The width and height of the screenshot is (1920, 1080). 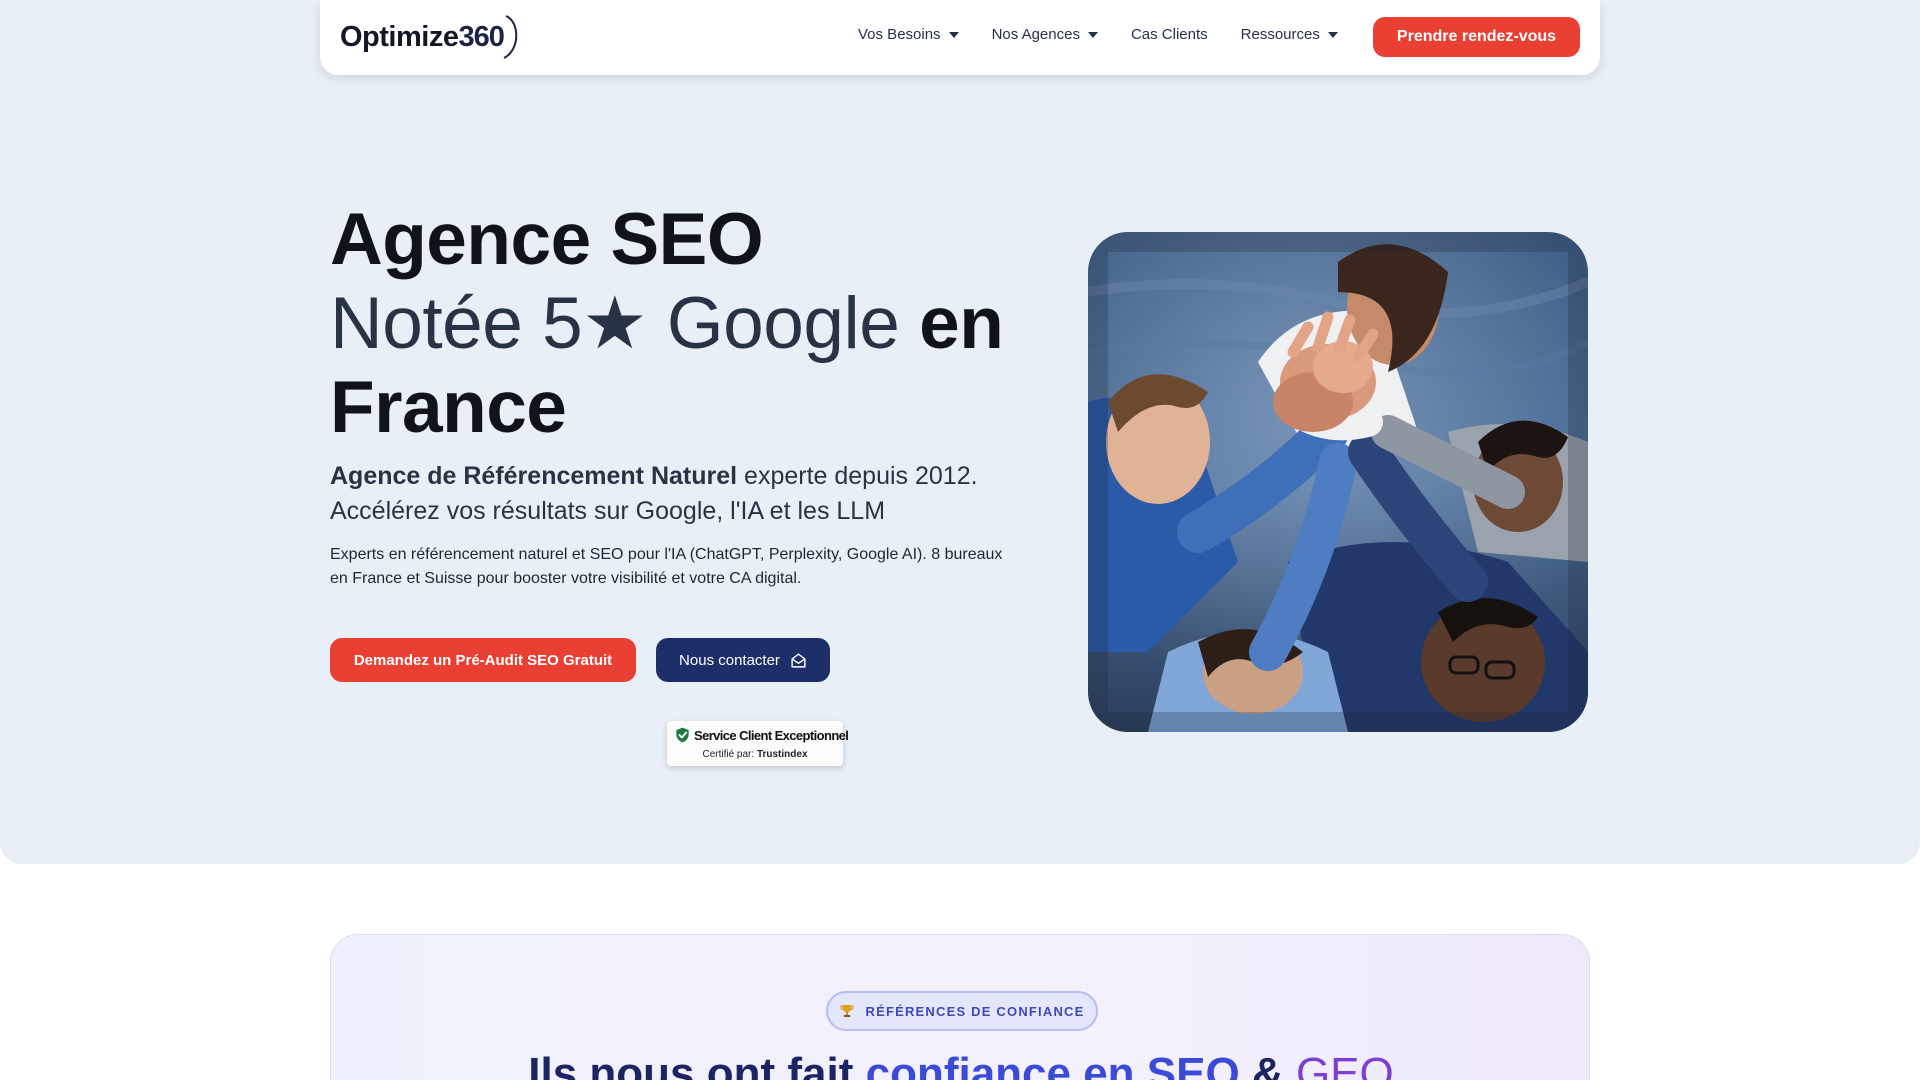 What do you see at coordinates (961, 323) in the screenshot?
I see `hero-title-en: en` at bounding box center [961, 323].